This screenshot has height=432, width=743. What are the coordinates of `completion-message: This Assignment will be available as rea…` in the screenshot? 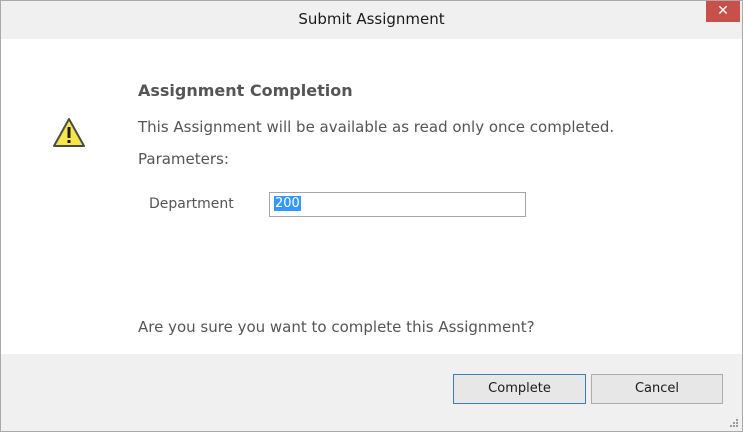 It's located at (376, 127).